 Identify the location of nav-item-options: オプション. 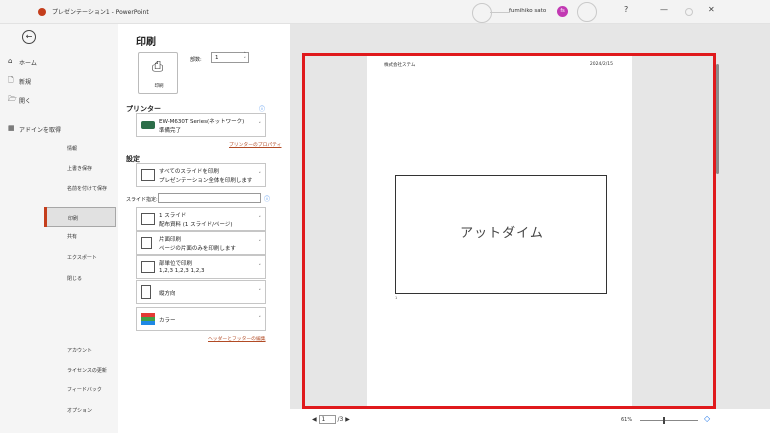
(79, 410).